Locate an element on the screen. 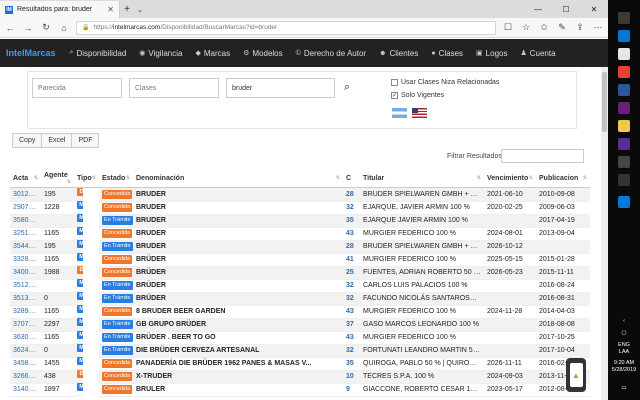  close-tab-icon: ✕ is located at coordinates (110, 9).